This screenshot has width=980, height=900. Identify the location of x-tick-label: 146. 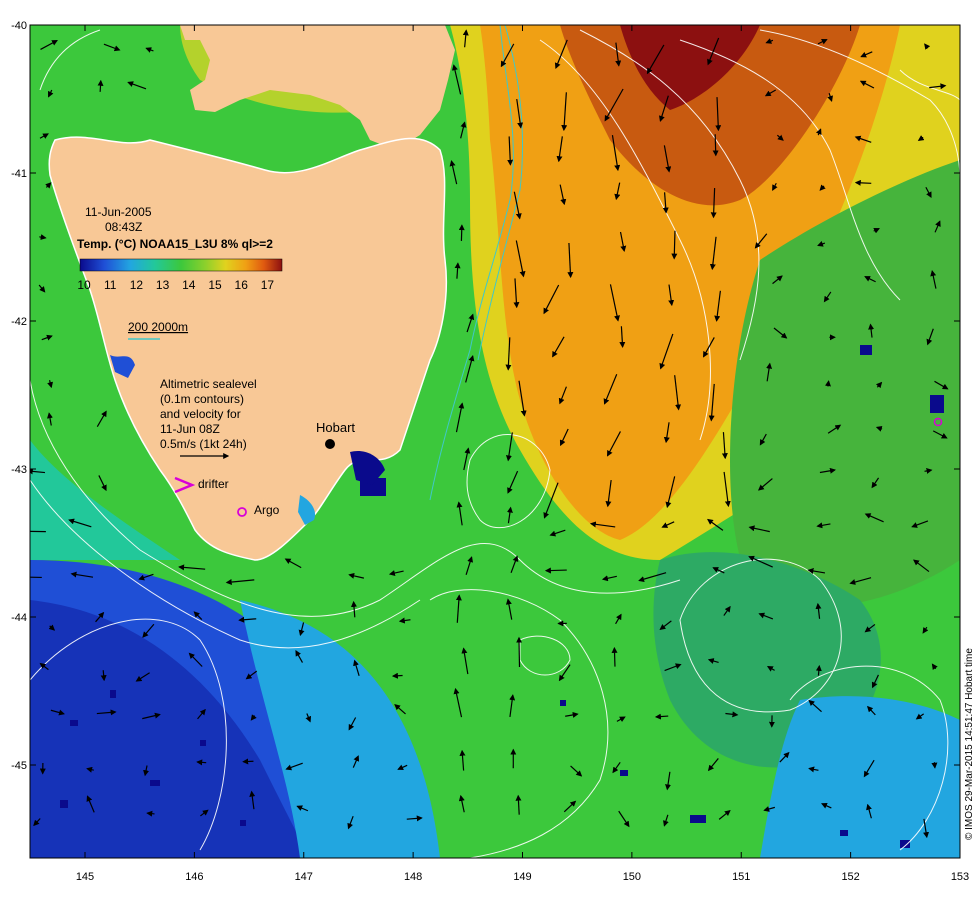
(194, 877).